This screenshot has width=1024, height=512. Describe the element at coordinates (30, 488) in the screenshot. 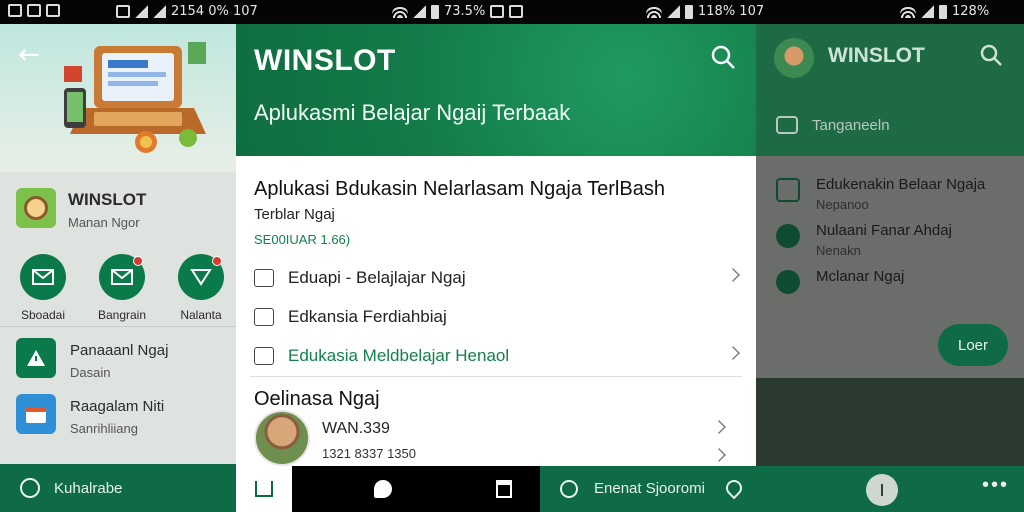

I see `compass-icon` at that location.